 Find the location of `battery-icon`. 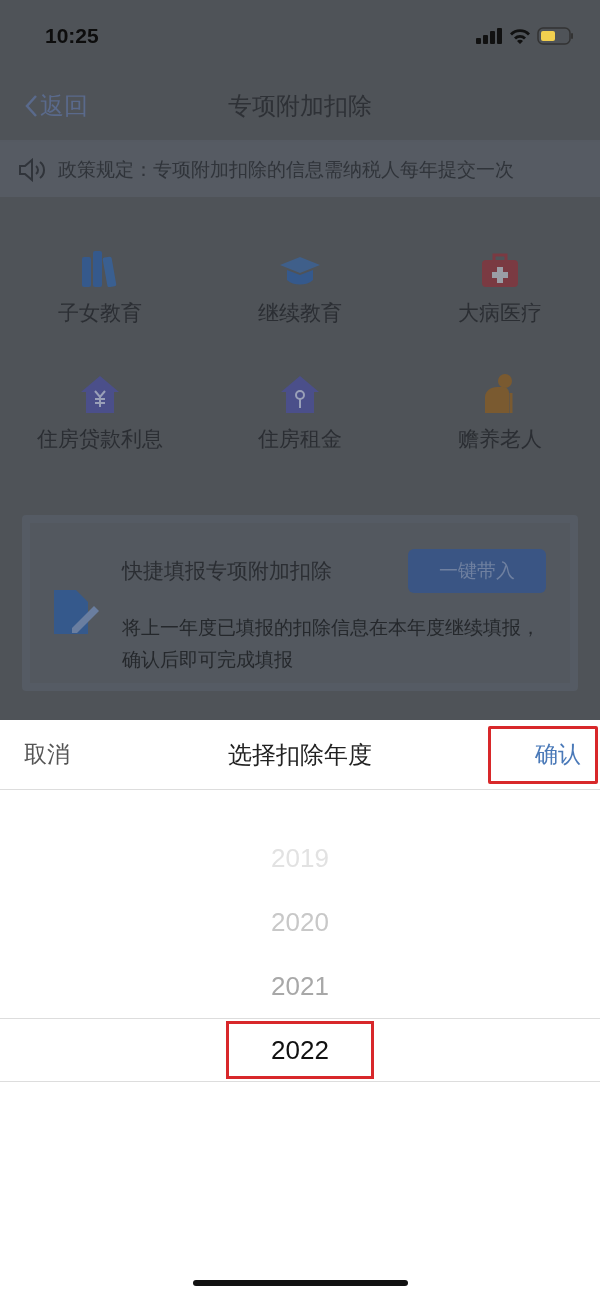

battery-icon is located at coordinates (555, 36).